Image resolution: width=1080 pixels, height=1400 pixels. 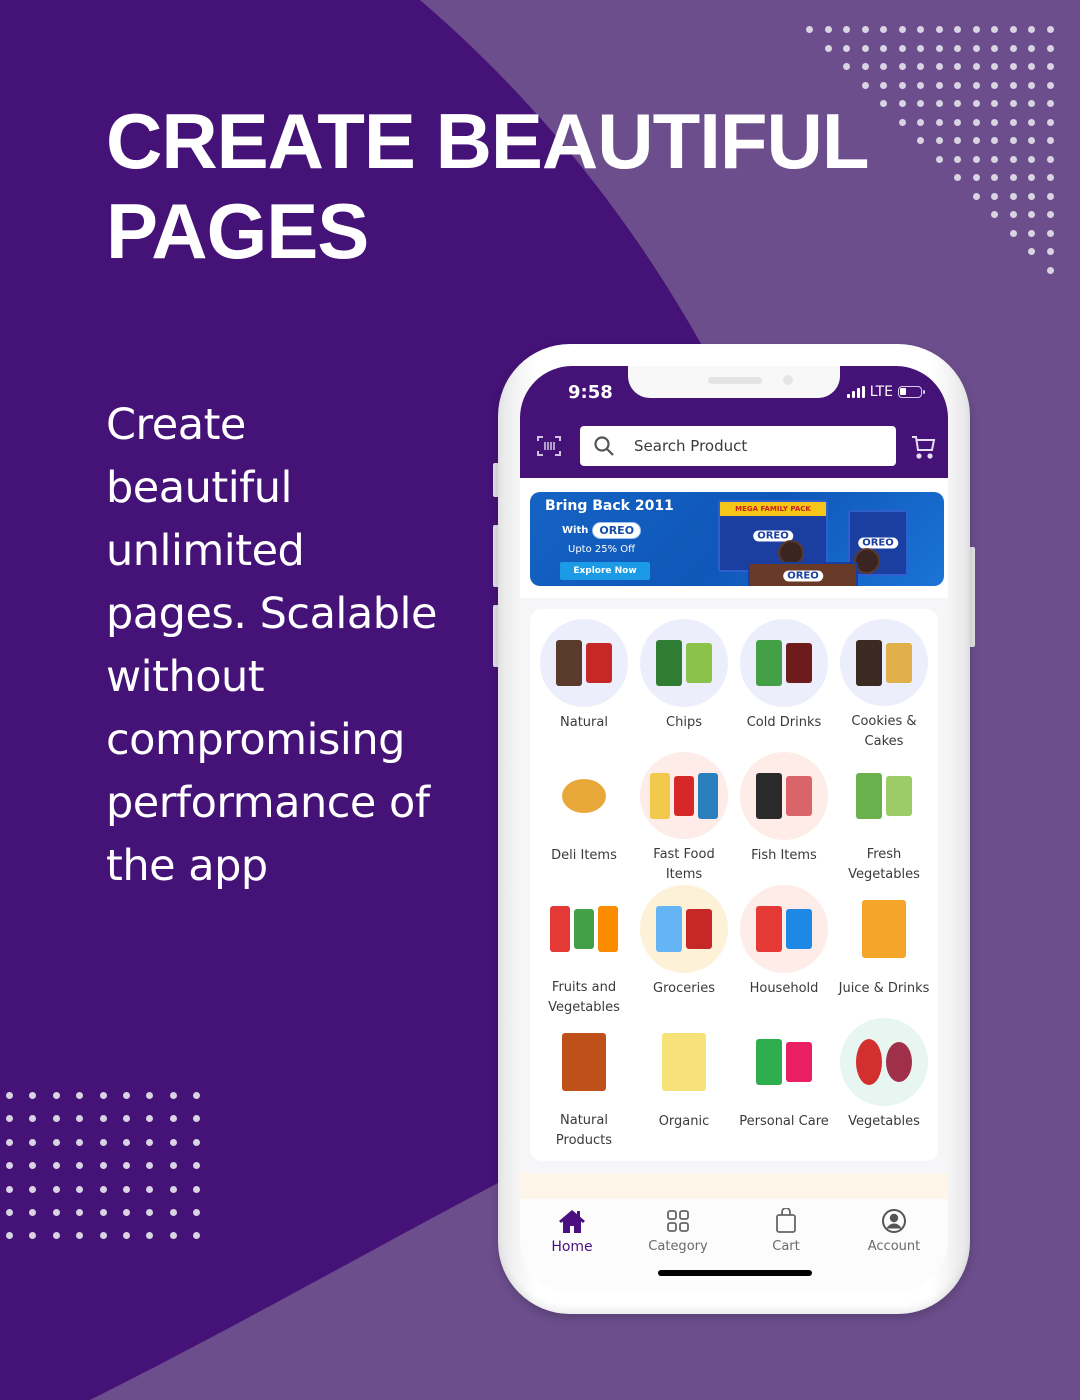 What do you see at coordinates (884, 818) in the screenshot?
I see `category-item: Fresh Vegetables` at bounding box center [884, 818].